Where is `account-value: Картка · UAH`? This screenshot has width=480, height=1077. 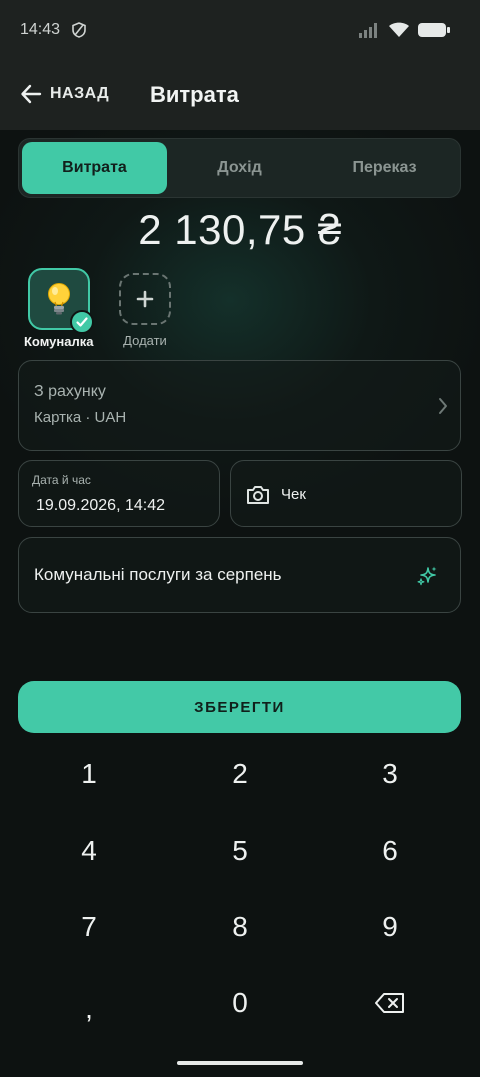
account-value: Картка · UAH is located at coordinates (80, 417).